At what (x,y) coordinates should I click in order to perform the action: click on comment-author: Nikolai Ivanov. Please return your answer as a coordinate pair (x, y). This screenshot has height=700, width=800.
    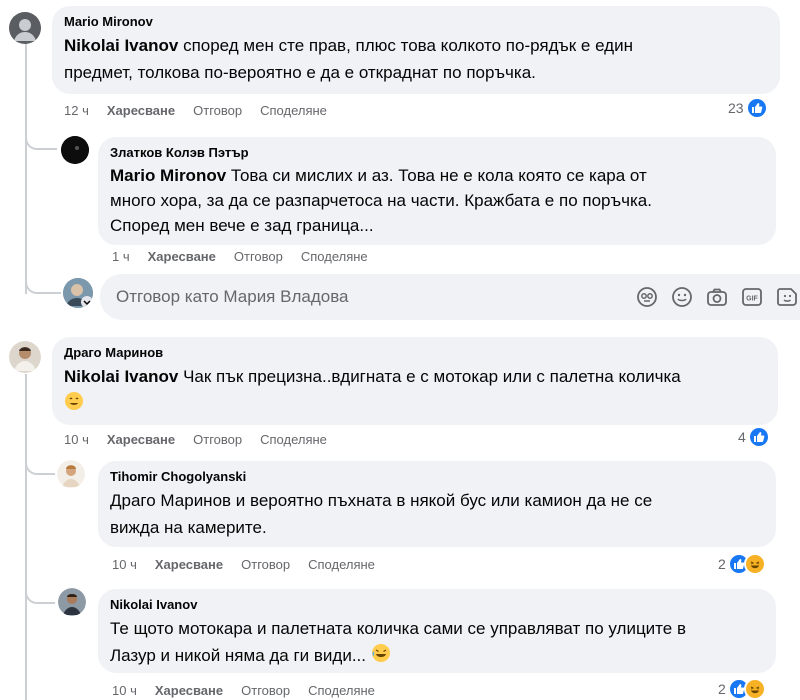
    Looking at the image, I should click on (437, 604).